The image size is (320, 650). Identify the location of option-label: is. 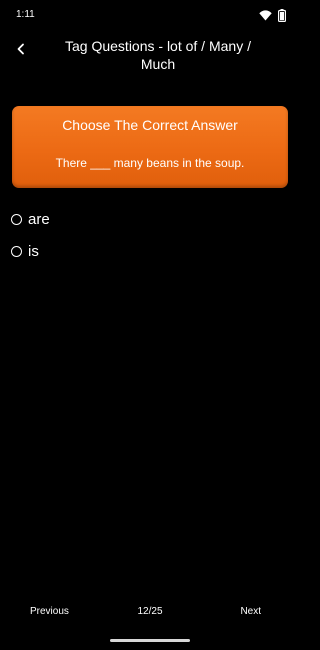
(33, 251).